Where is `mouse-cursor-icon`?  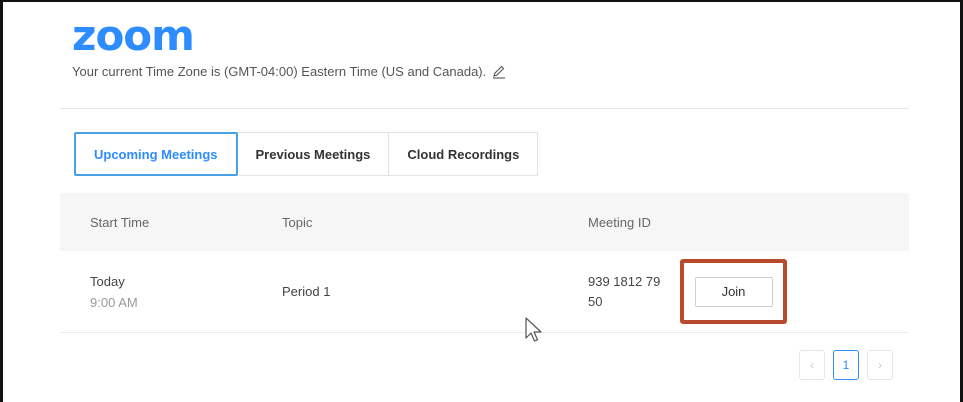 mouse-cursor-icon is located at coordinates (533, 329).